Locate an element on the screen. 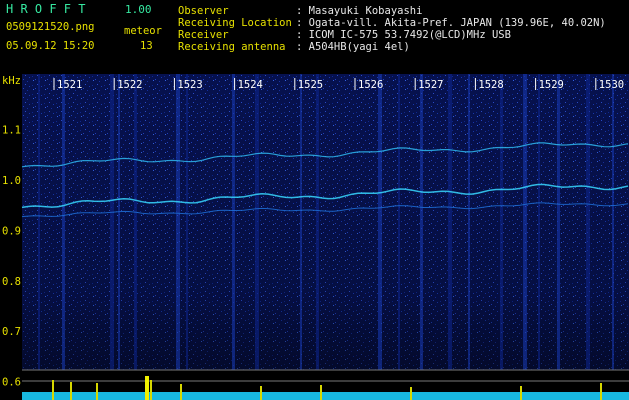 This screenshot has height=400, width=629. y-tick-label: 0.8 is located at coordinates (11, 282).